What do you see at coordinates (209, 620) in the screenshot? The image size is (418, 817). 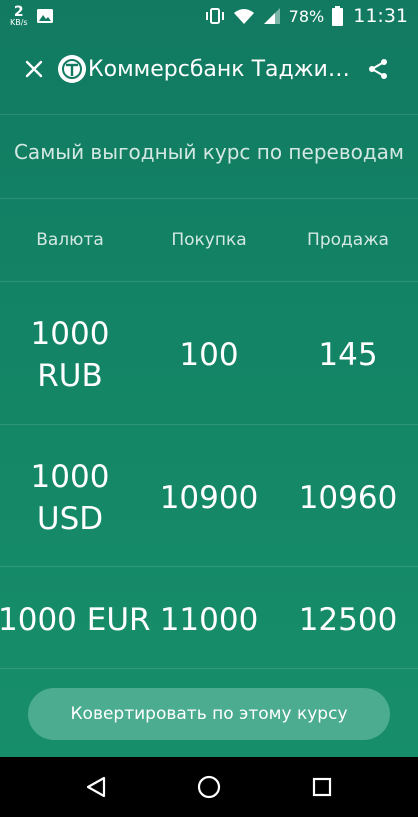 I see `rate-row-eur-buy: 11000` at bounding box center [209, 620].